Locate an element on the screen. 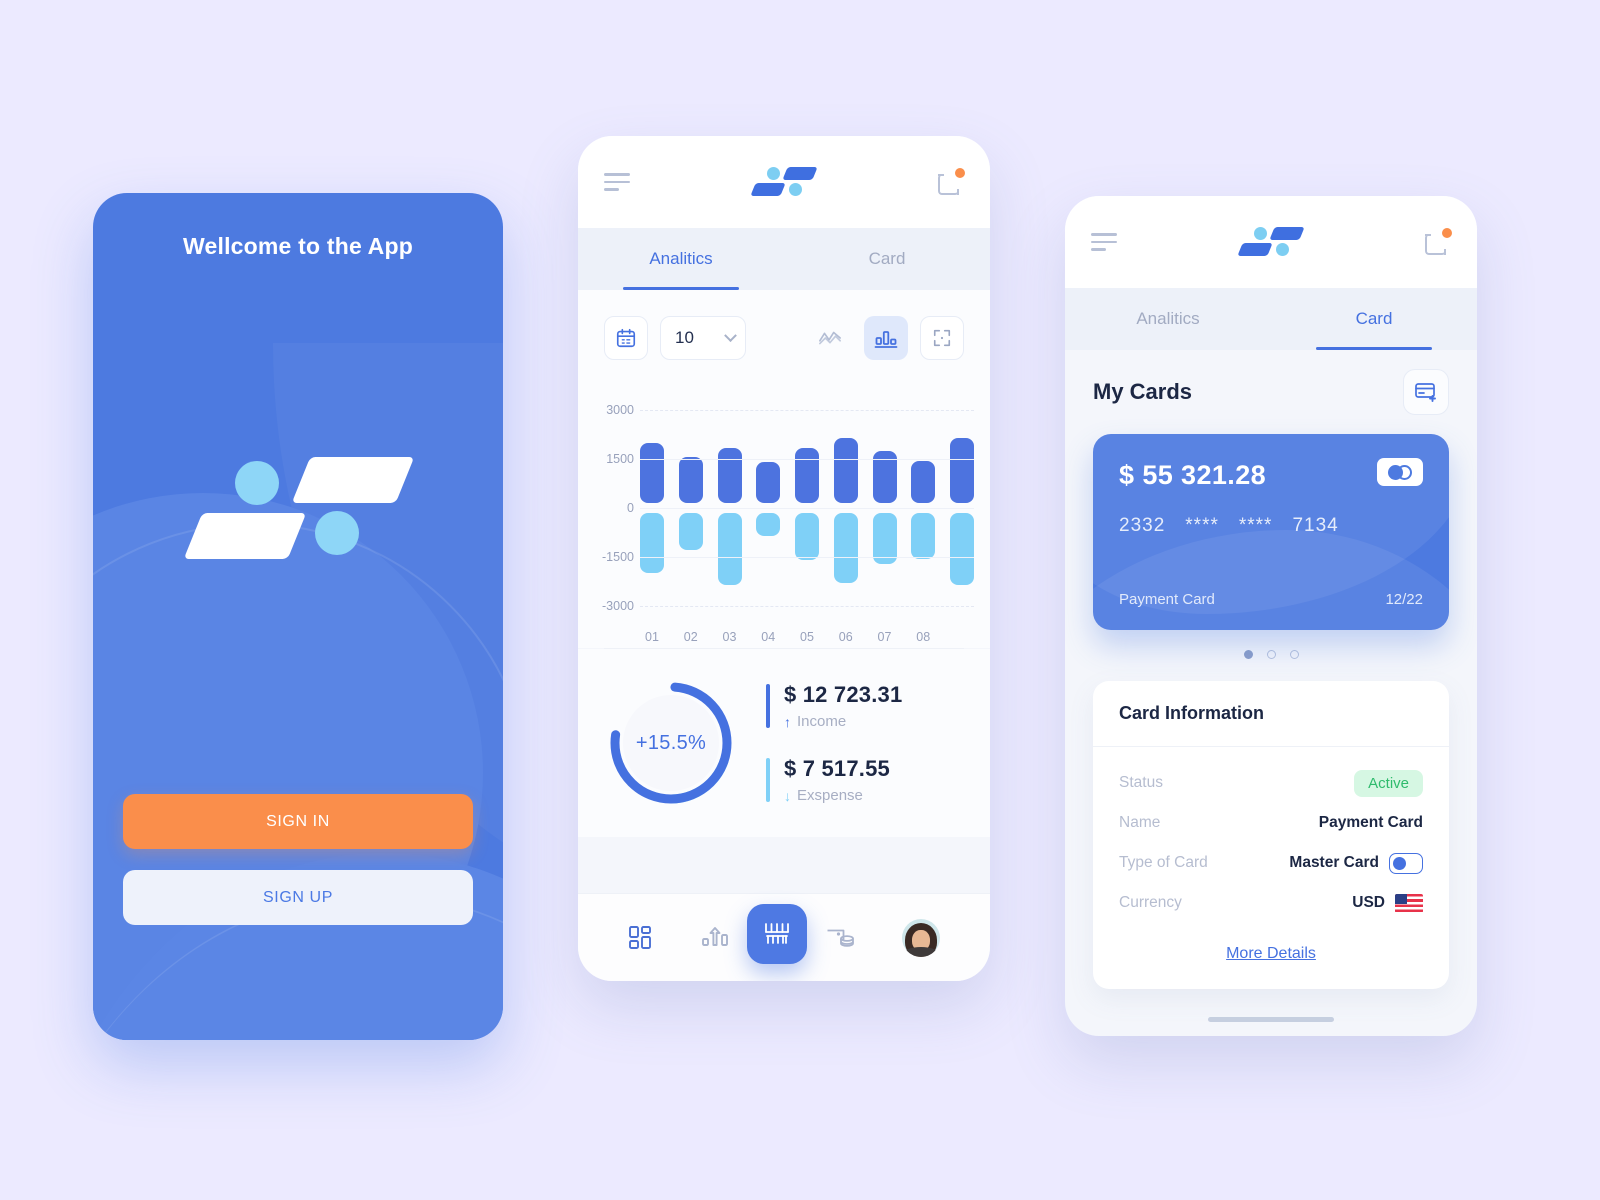 The image size is (1600, 1200). auth-button-group: SIGN IN SIGN UP is located at coordinates (298, 859).